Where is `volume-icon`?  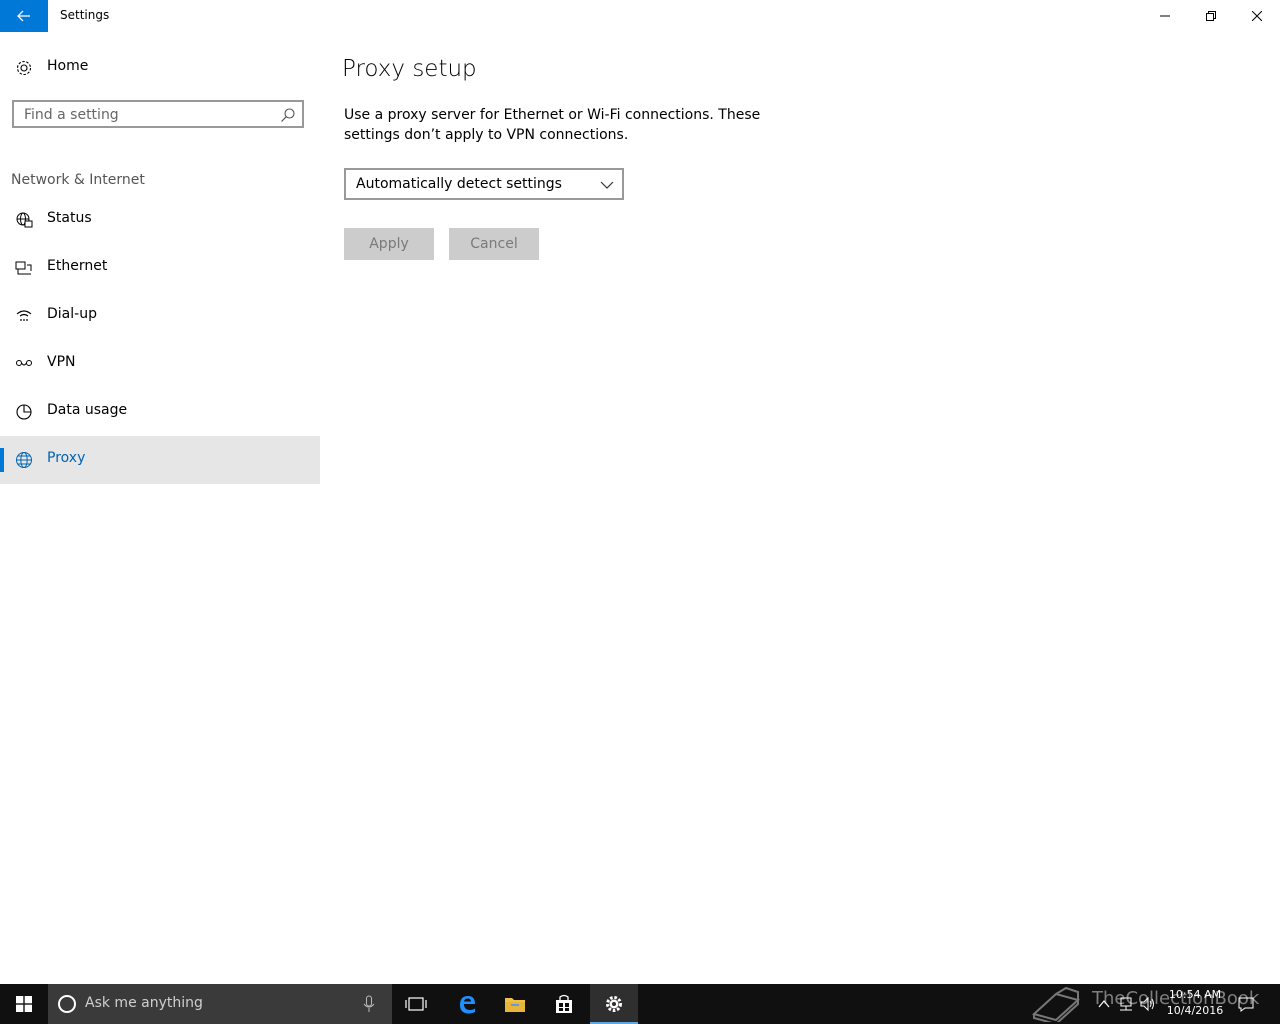
volume-icon is located at coordinates (1148, 1004).